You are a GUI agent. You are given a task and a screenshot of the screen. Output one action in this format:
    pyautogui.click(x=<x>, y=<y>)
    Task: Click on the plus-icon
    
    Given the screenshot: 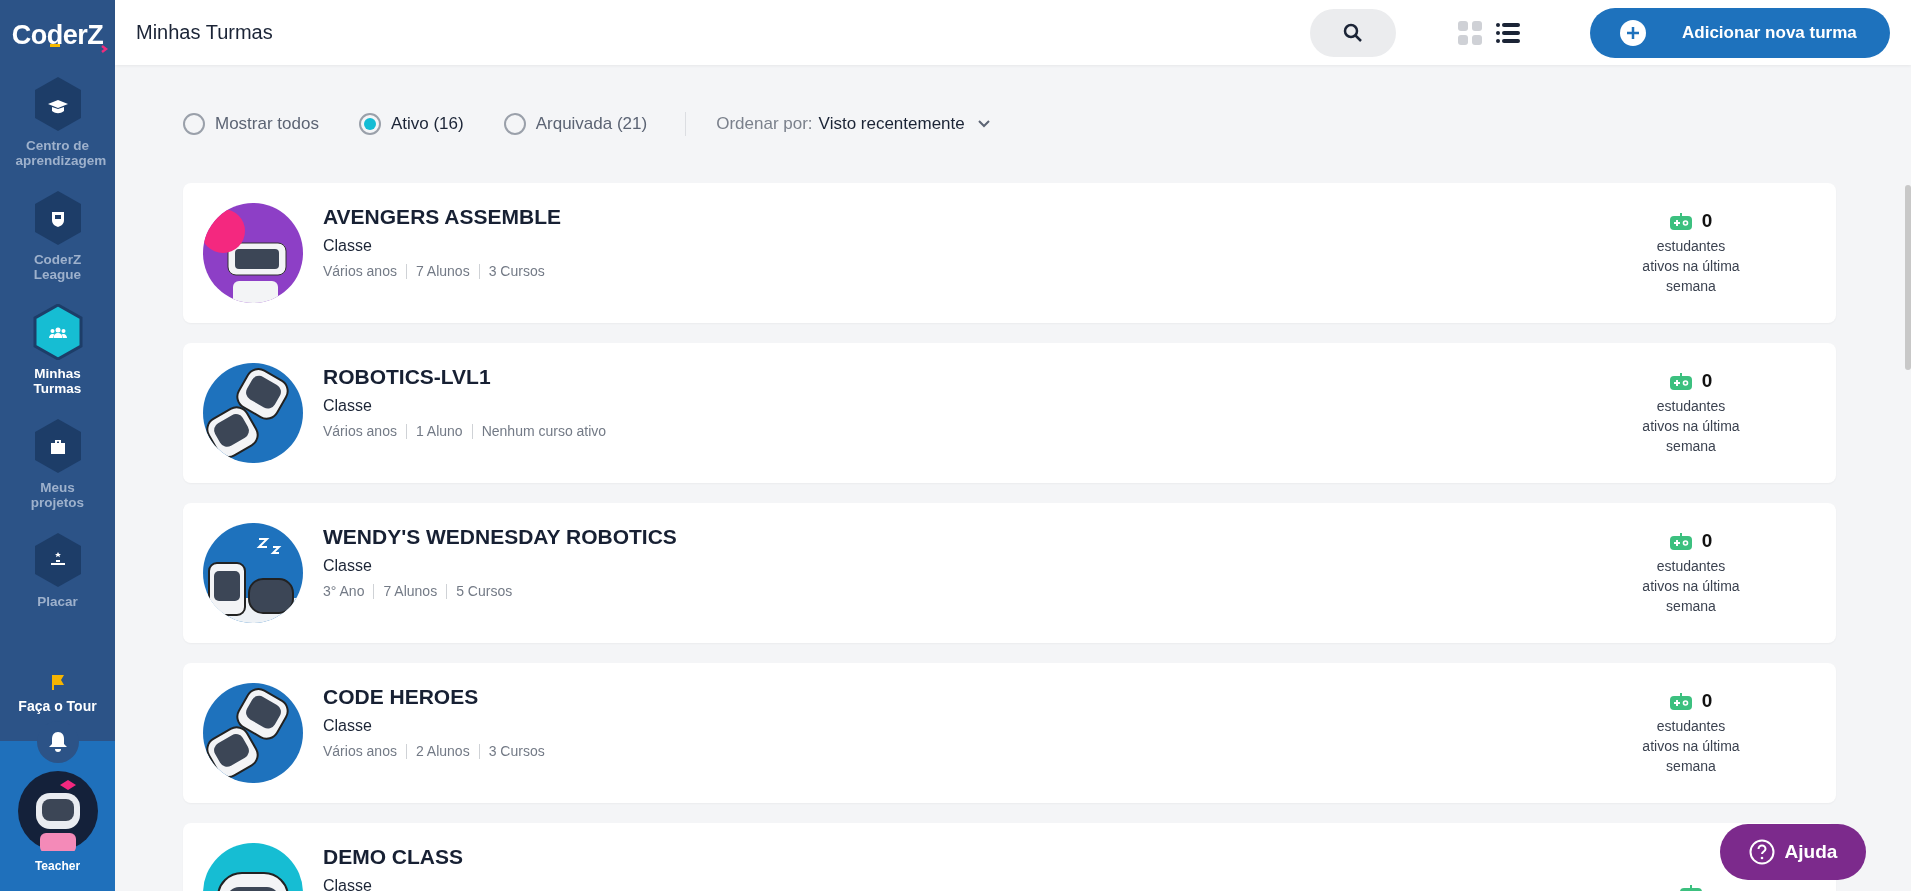 What is the action you would take?
    pyautogui.click(x=1633, y=32)
    